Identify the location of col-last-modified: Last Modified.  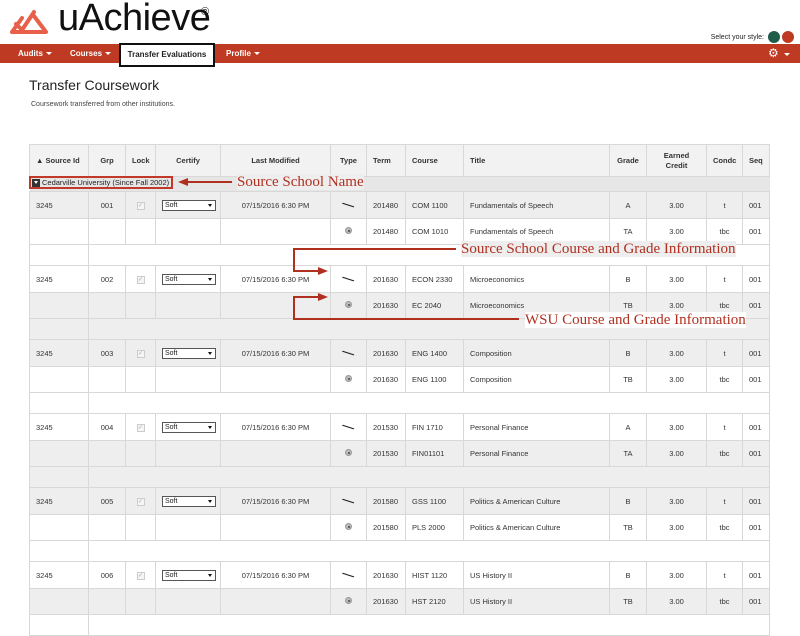
(275, 160).